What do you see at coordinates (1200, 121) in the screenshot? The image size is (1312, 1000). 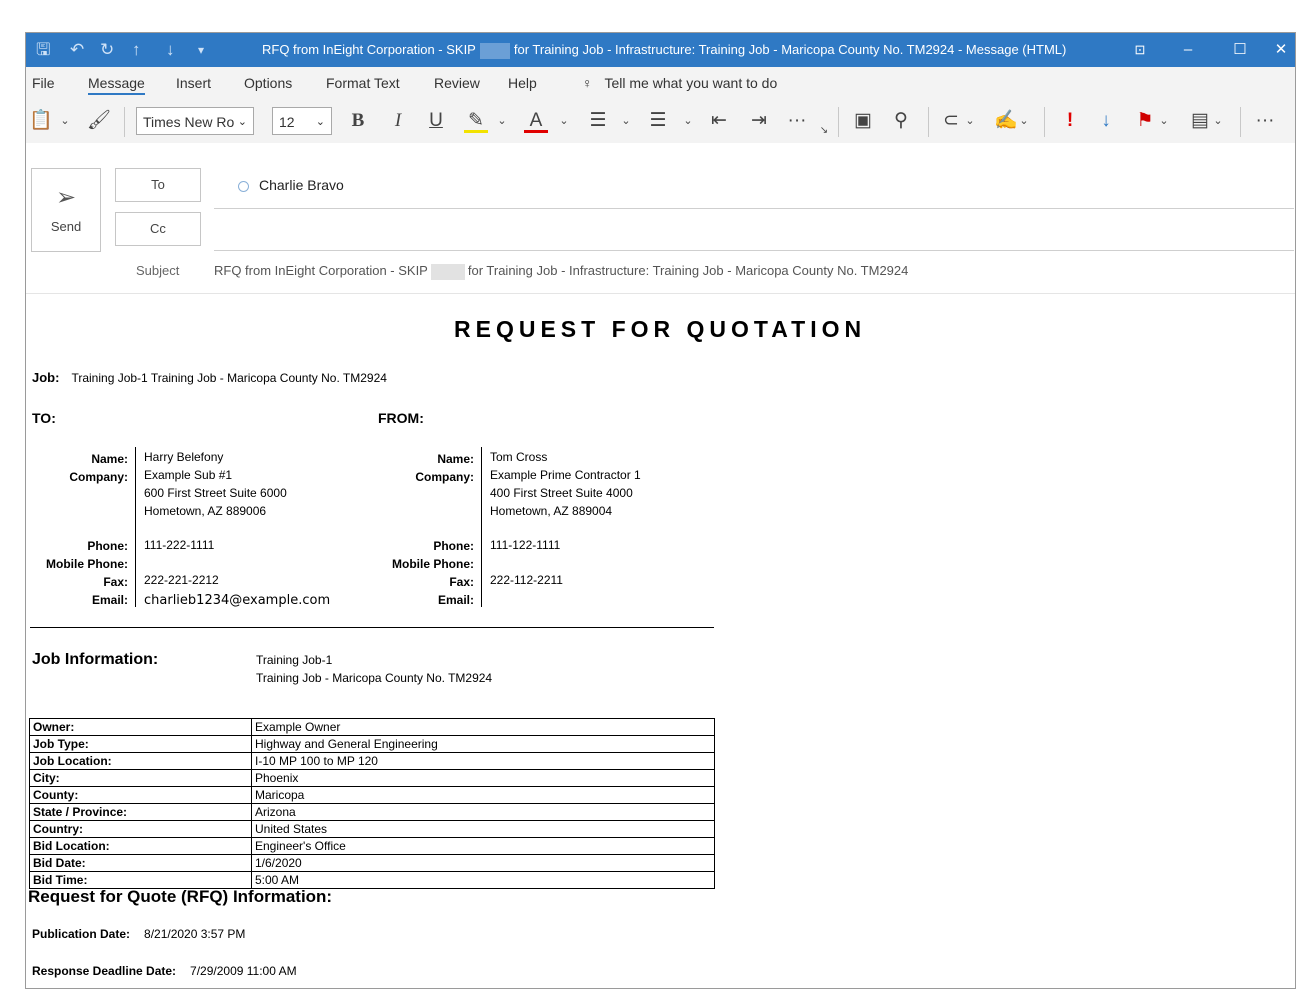 I see `templates-icon: ▤` at bounding box center [1200, 121].